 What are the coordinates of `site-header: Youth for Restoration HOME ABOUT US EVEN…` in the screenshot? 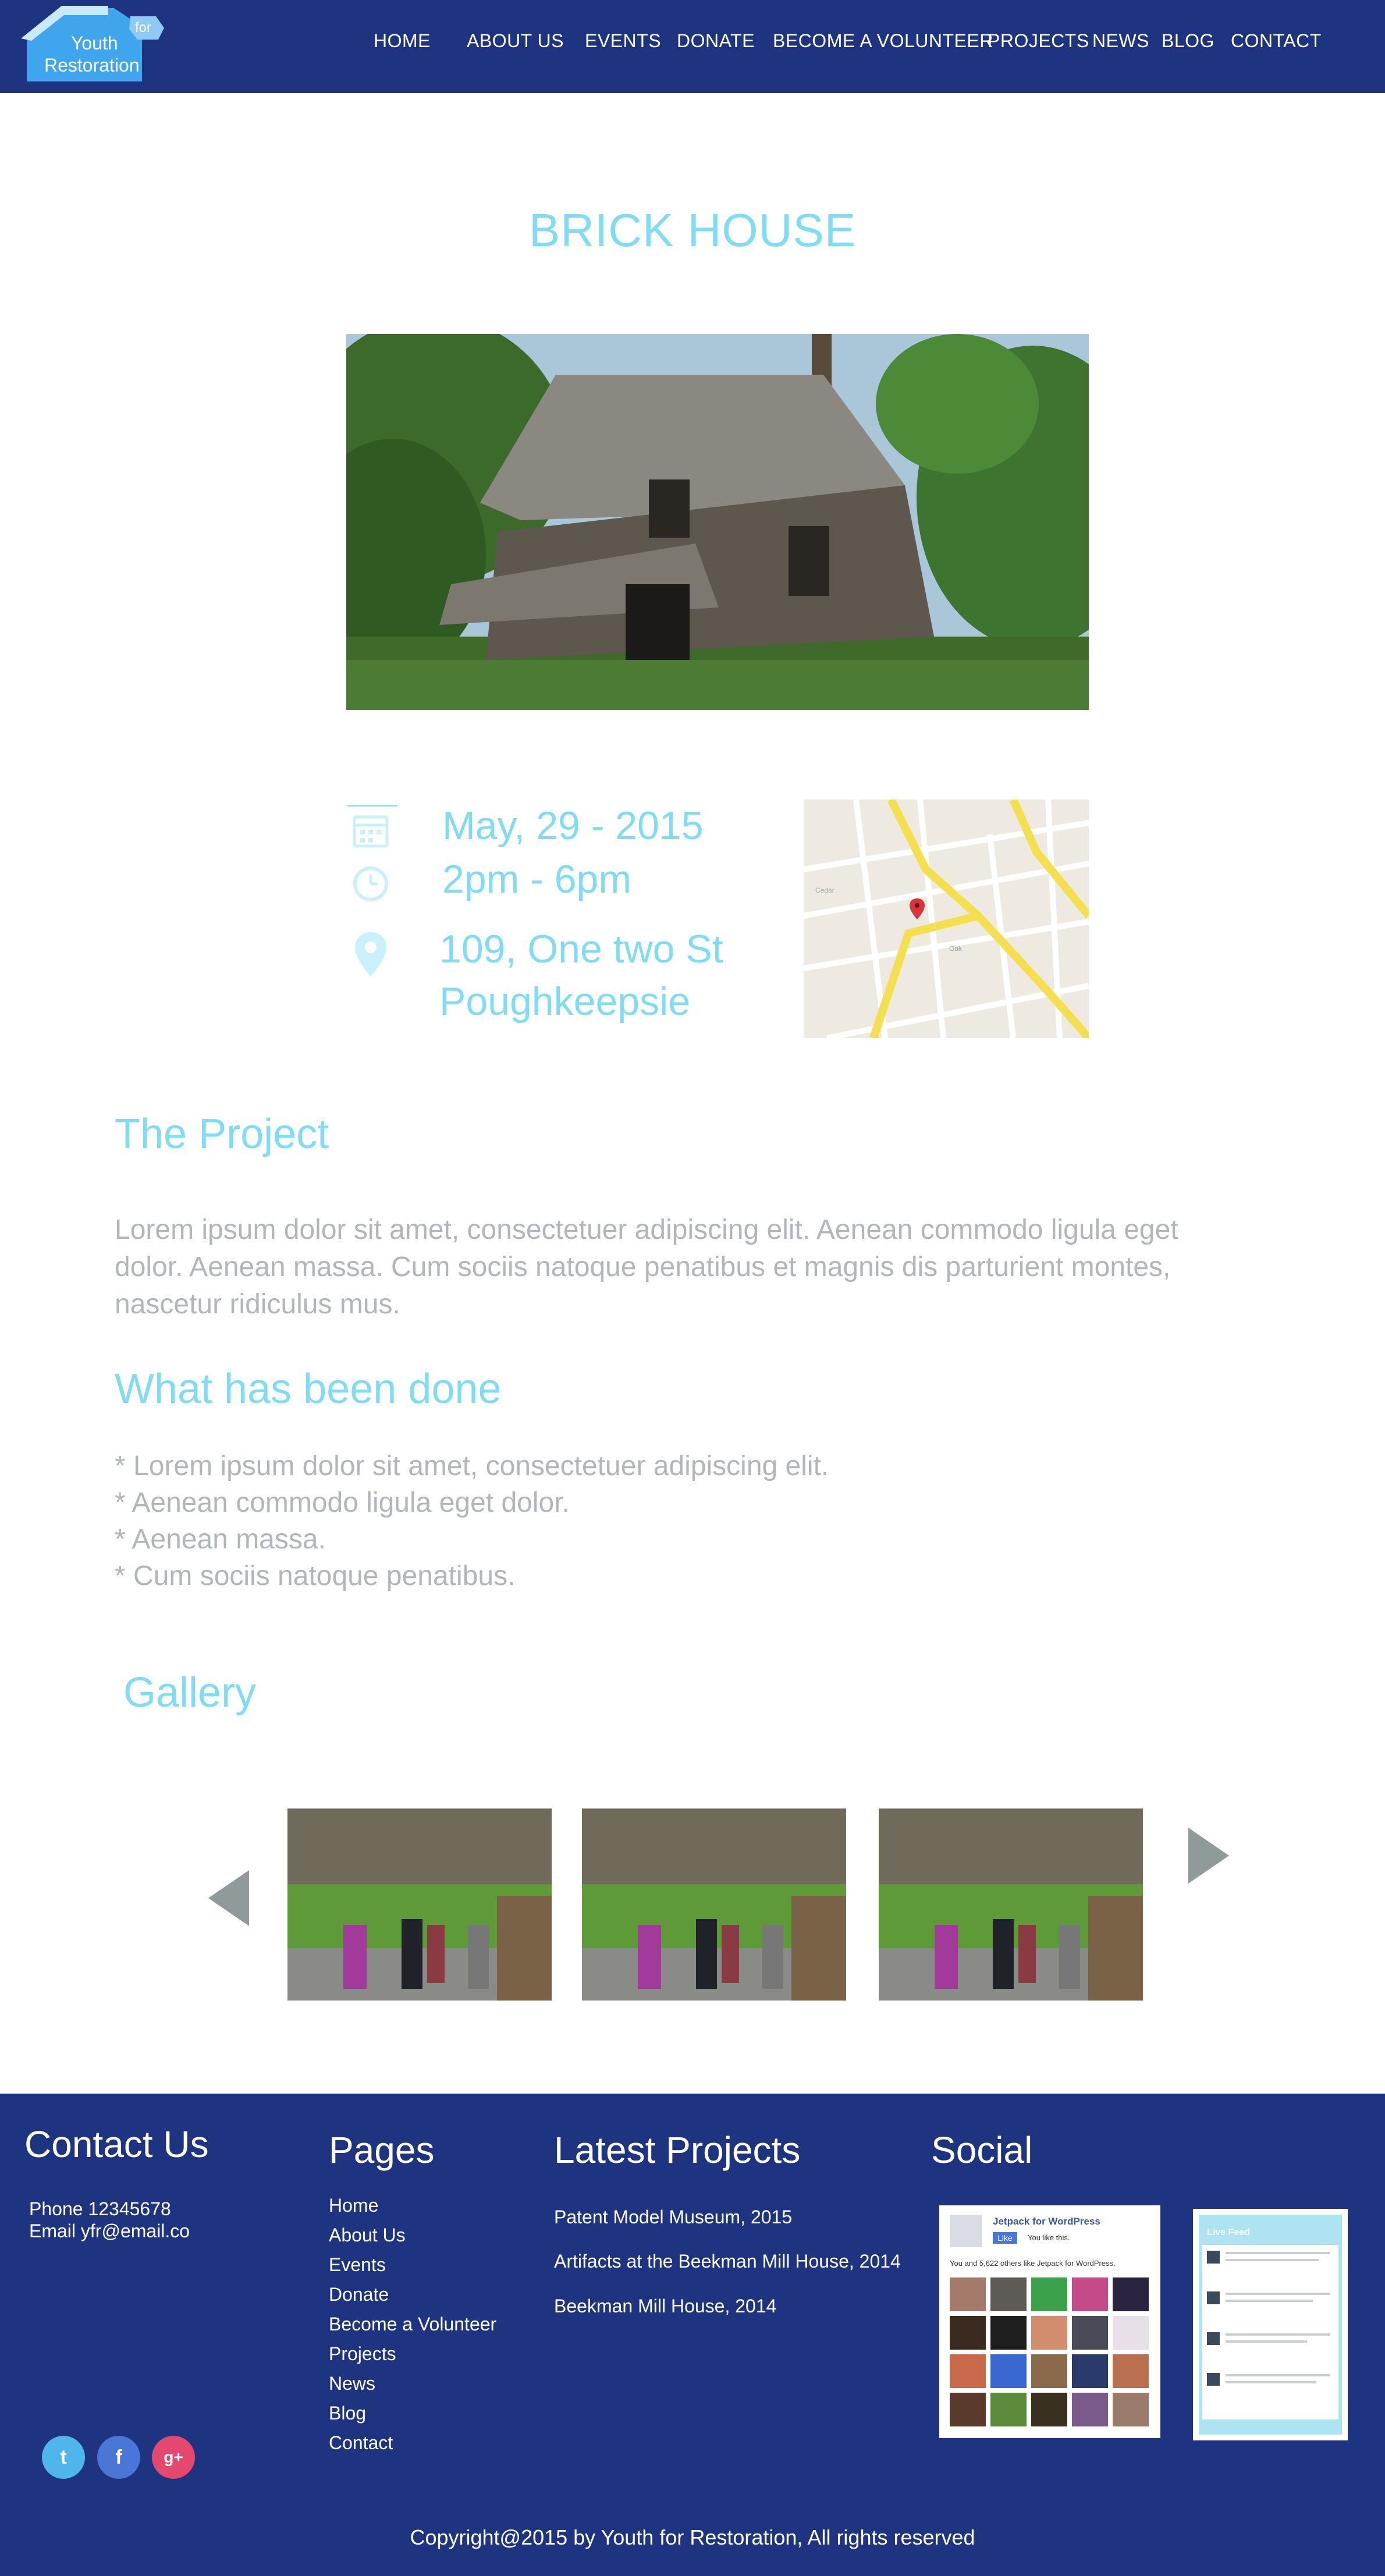 It's located at (692, 46).